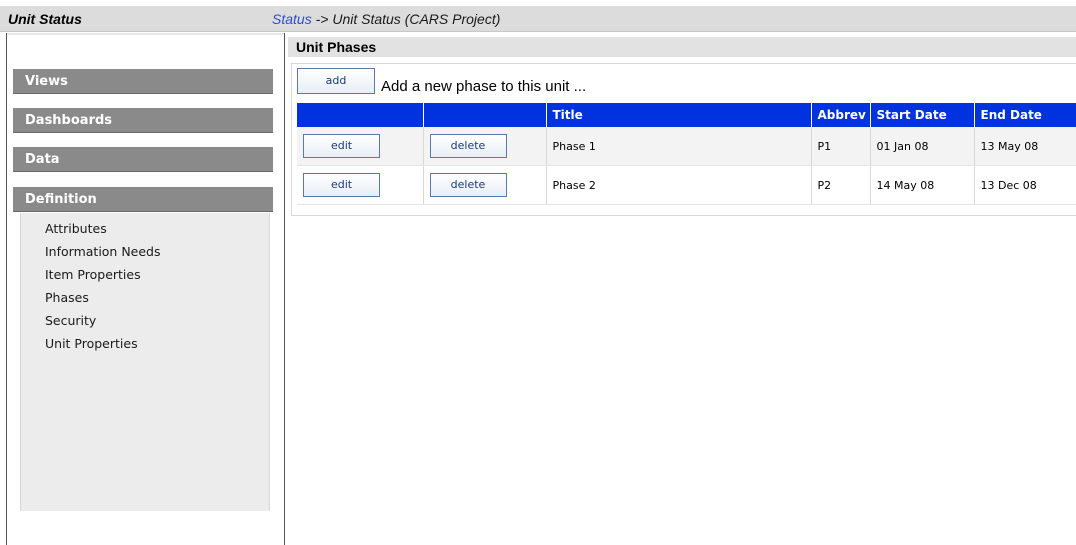  Describe the element at coordinates (143, 81) in the screenshot. I see `menu-header-views: Views` at that location.